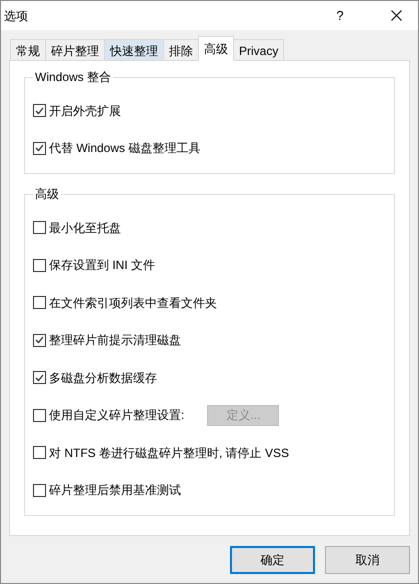  I want to click on tab: 快速整理, so click(134, 50).